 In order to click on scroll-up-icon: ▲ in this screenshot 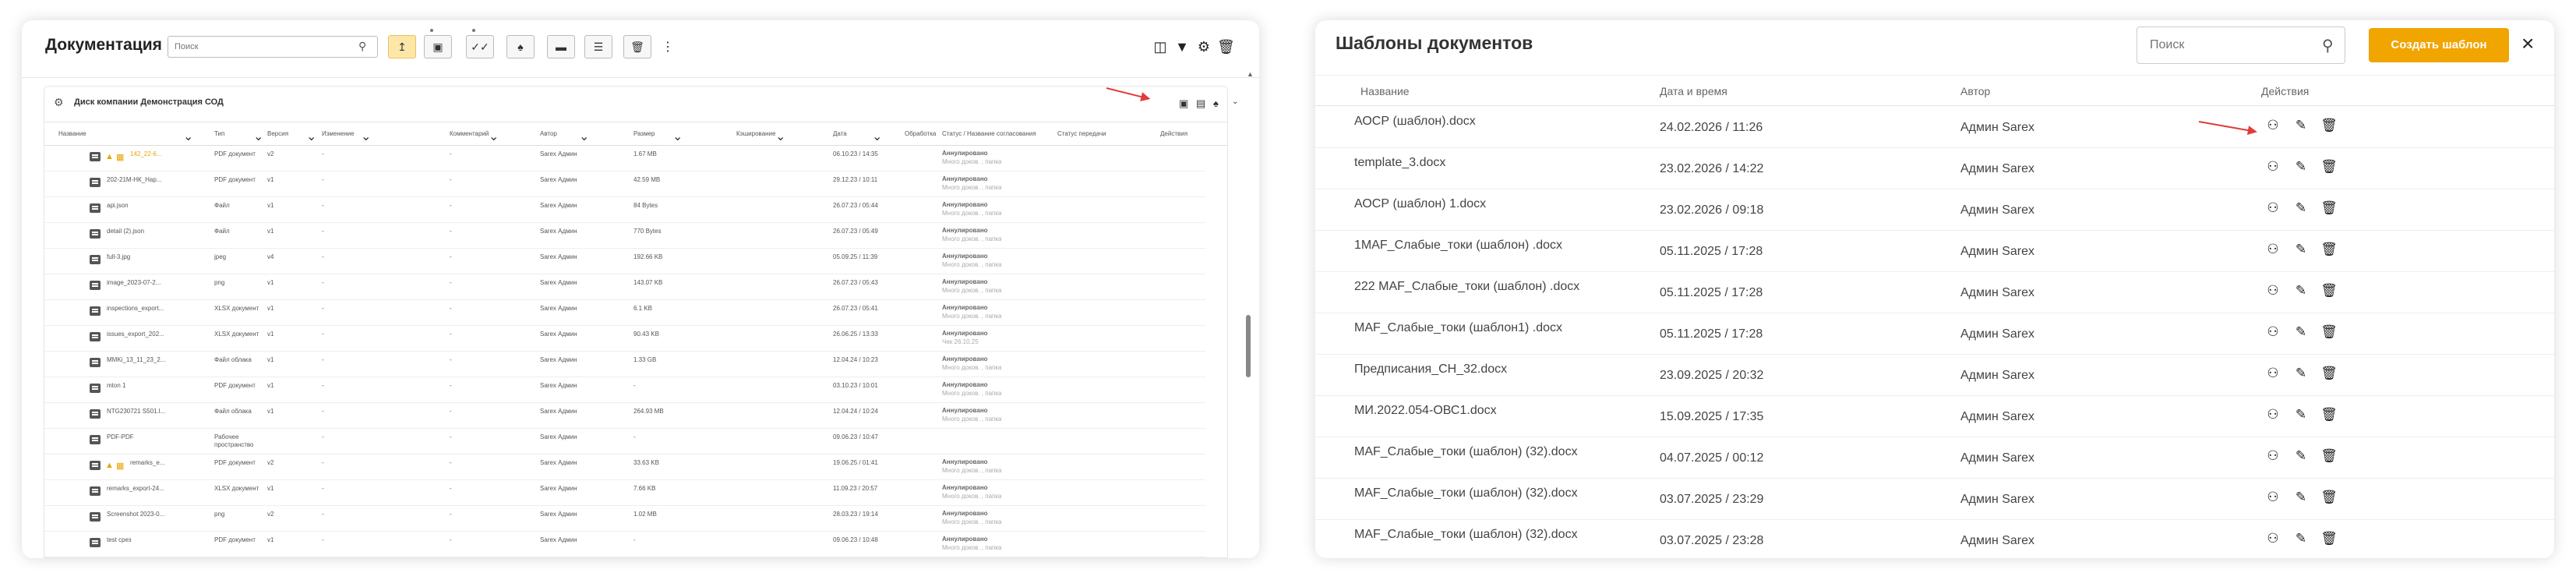, I will do `click(1251, 74)`.